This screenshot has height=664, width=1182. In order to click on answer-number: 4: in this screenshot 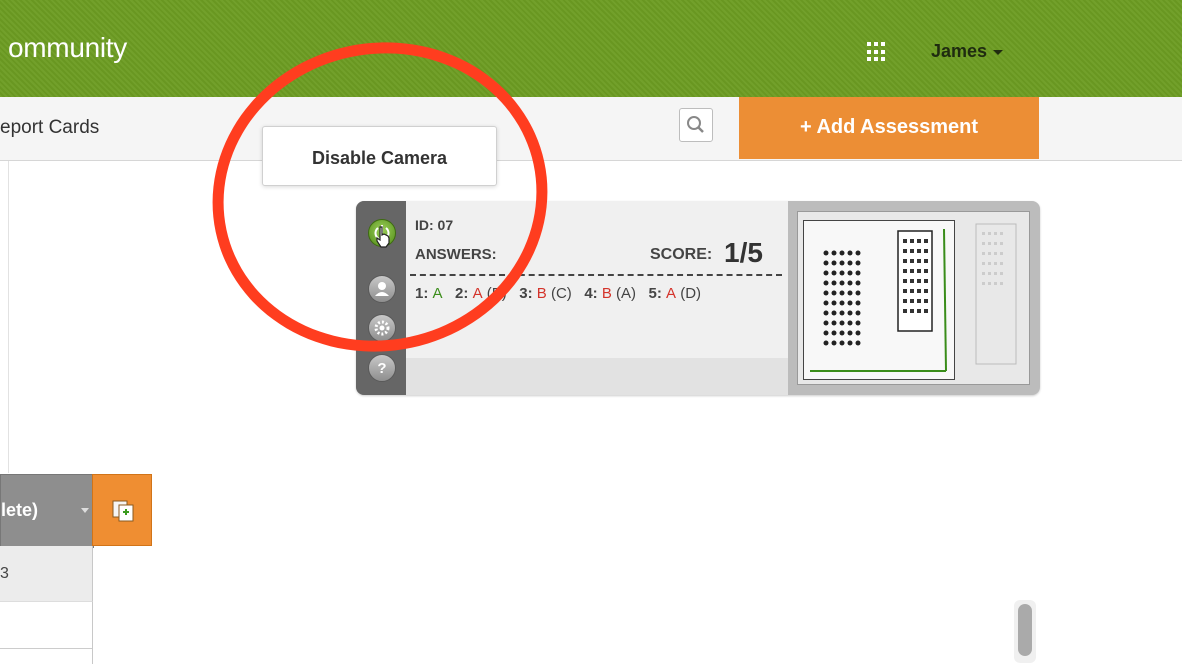, I will do `click(591, 293)`.